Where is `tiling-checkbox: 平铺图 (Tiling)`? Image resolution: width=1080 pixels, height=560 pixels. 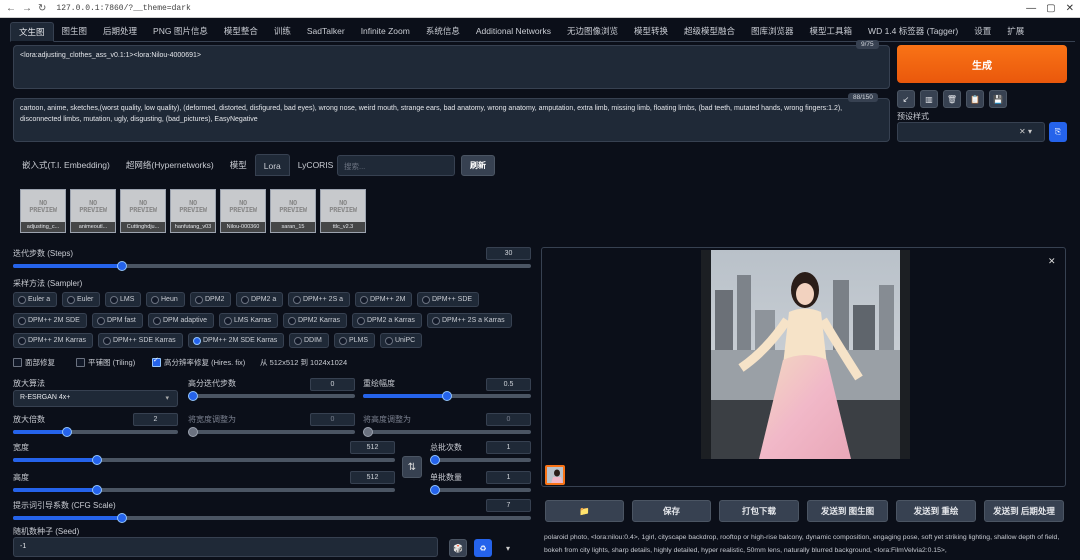 tiling-checkbox: 平铺图 (Tiling) is located at coordinates (105, 362).